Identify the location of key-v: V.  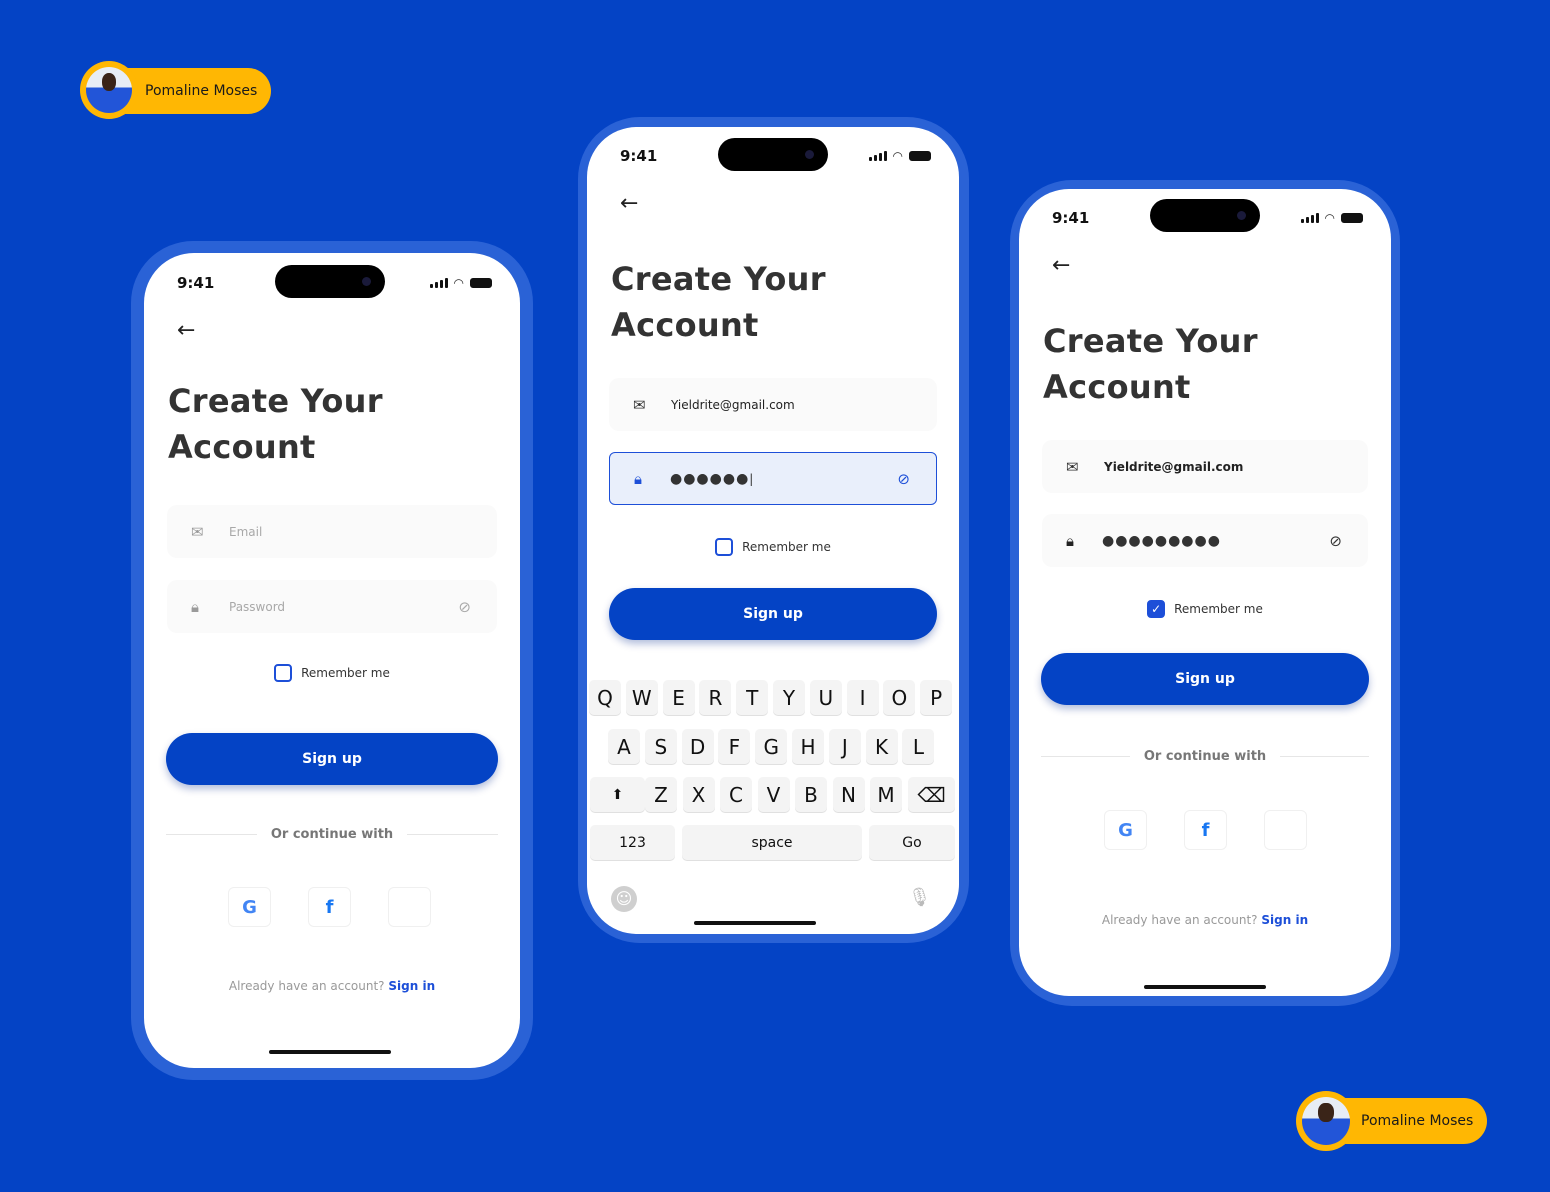
(773, 794).